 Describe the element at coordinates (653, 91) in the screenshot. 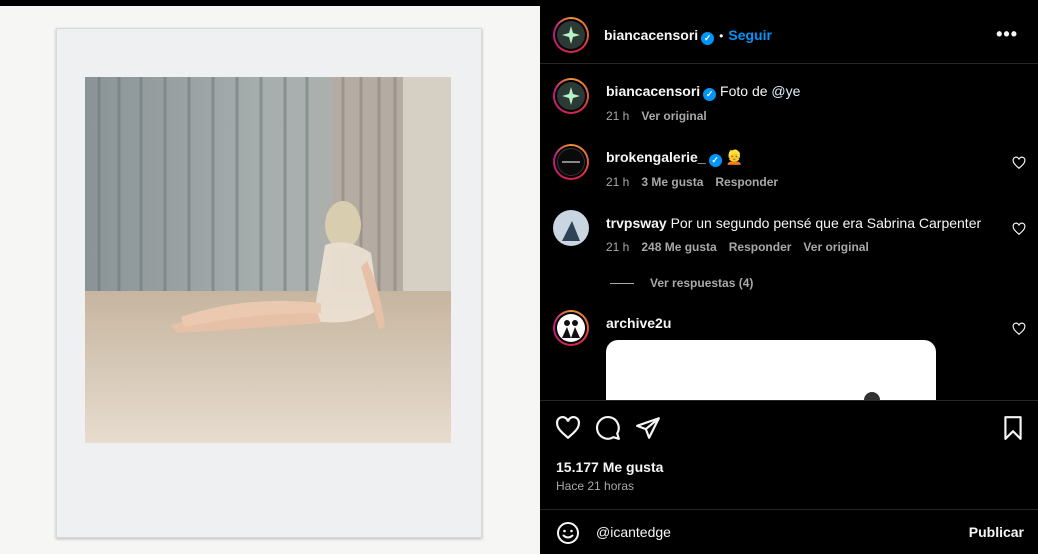

I see `caption-author: biancacensori` at that location.